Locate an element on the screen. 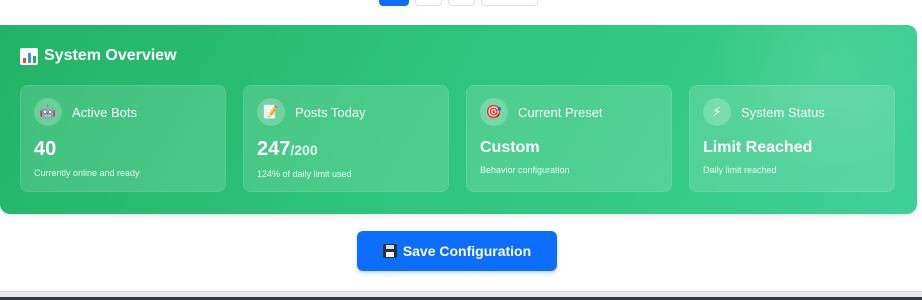 This screenshot has height=300, width=922. stat-label: System Status is located at coordinates (783, 112).